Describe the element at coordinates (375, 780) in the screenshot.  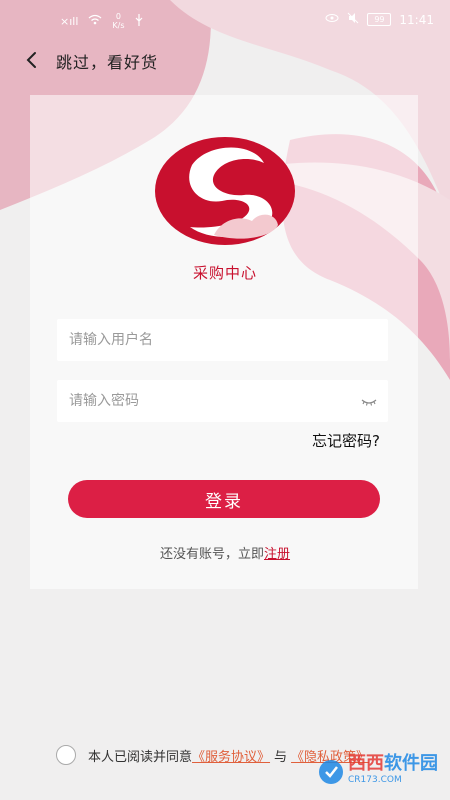
I see `watermark-domain: CR173.COM` at that location.